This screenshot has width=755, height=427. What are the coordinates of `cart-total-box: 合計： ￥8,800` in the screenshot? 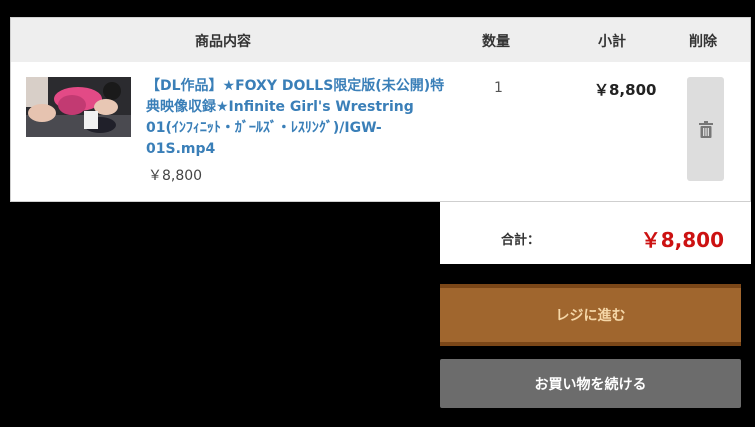 It's located at (595, 233).